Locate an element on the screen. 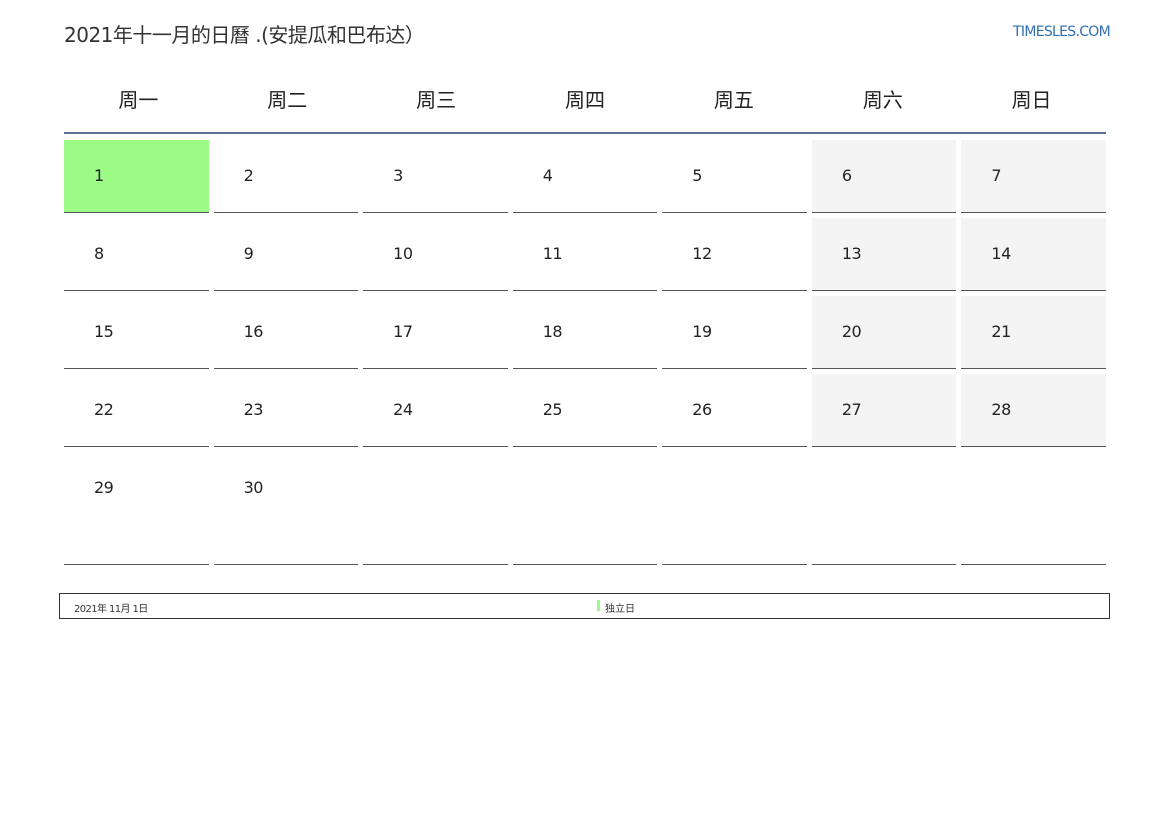 Image resolution: width=1169 pixels, height=827 pixels. weekday-wed: 周三 is located at coordinates (436, 100).